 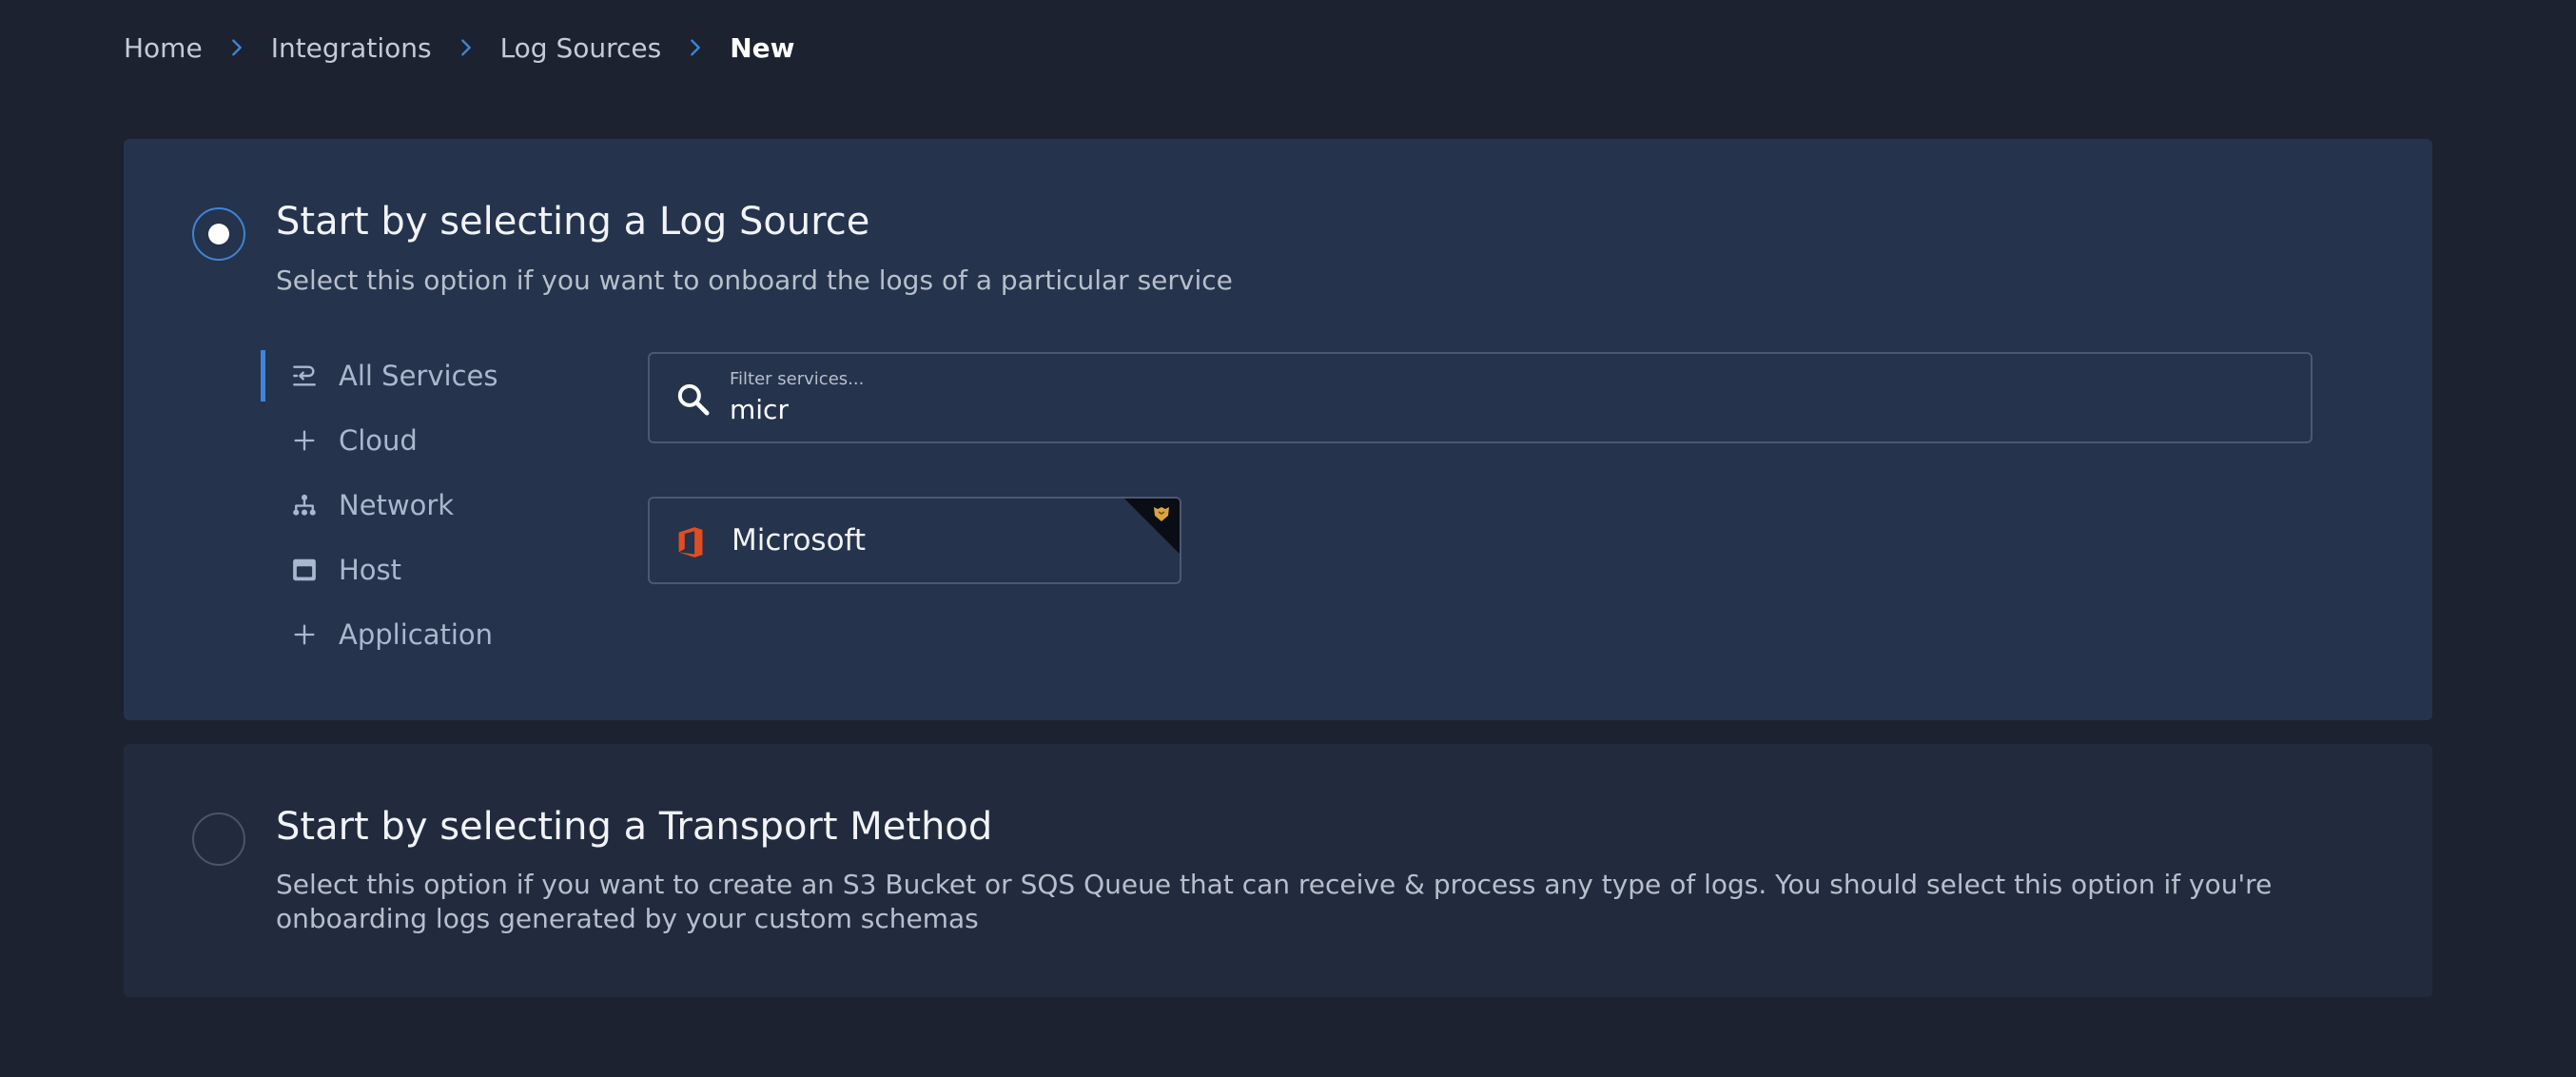 What do you see at coordinates (635, 827) in the screenshot?
I see `transport-method-title: Start by selecting a Transport Method` at bounding box center [635, 827].